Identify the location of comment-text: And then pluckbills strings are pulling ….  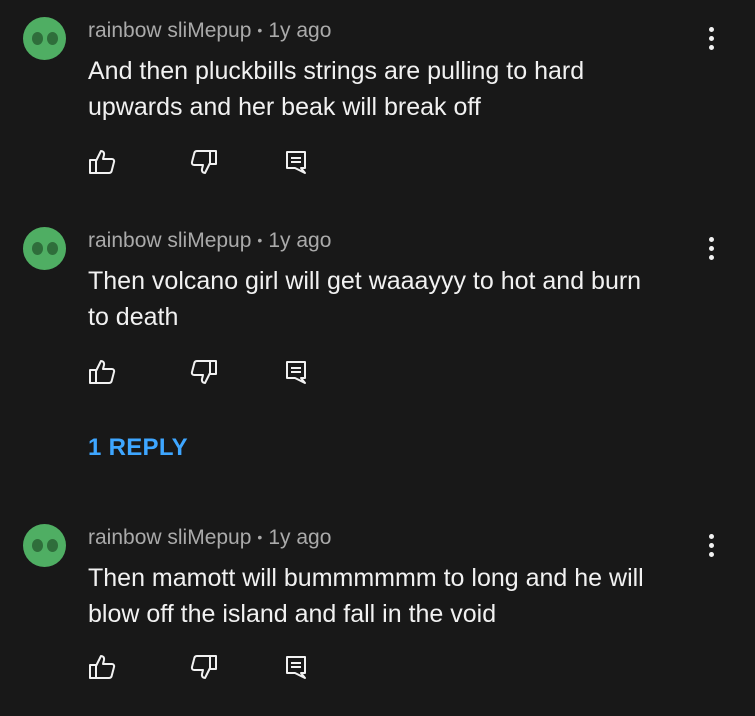
(336, 89).